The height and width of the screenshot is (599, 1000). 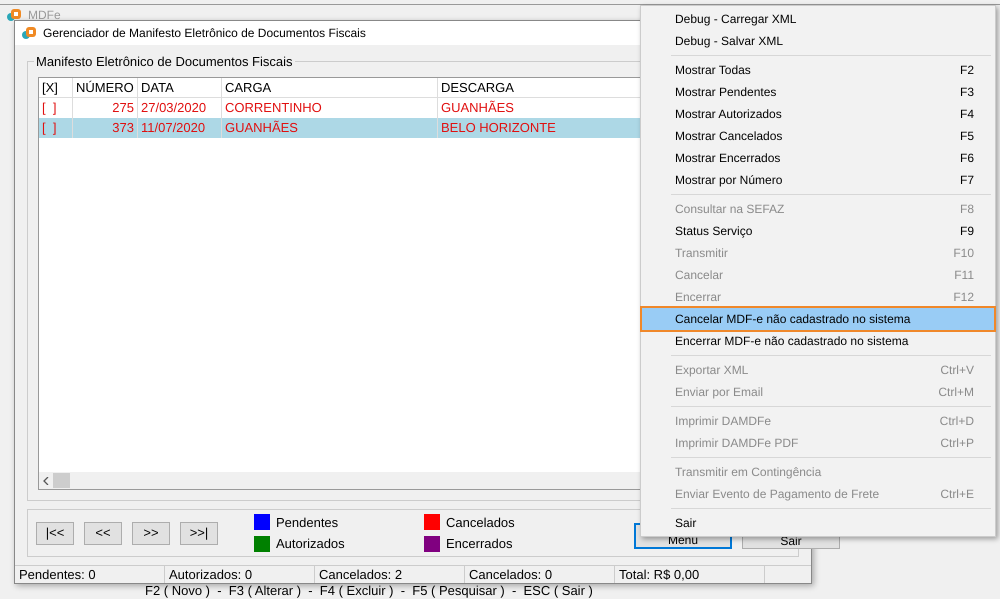 I want to click on menu-shortcut: Ctrl+D, so click(x=957, y=421).